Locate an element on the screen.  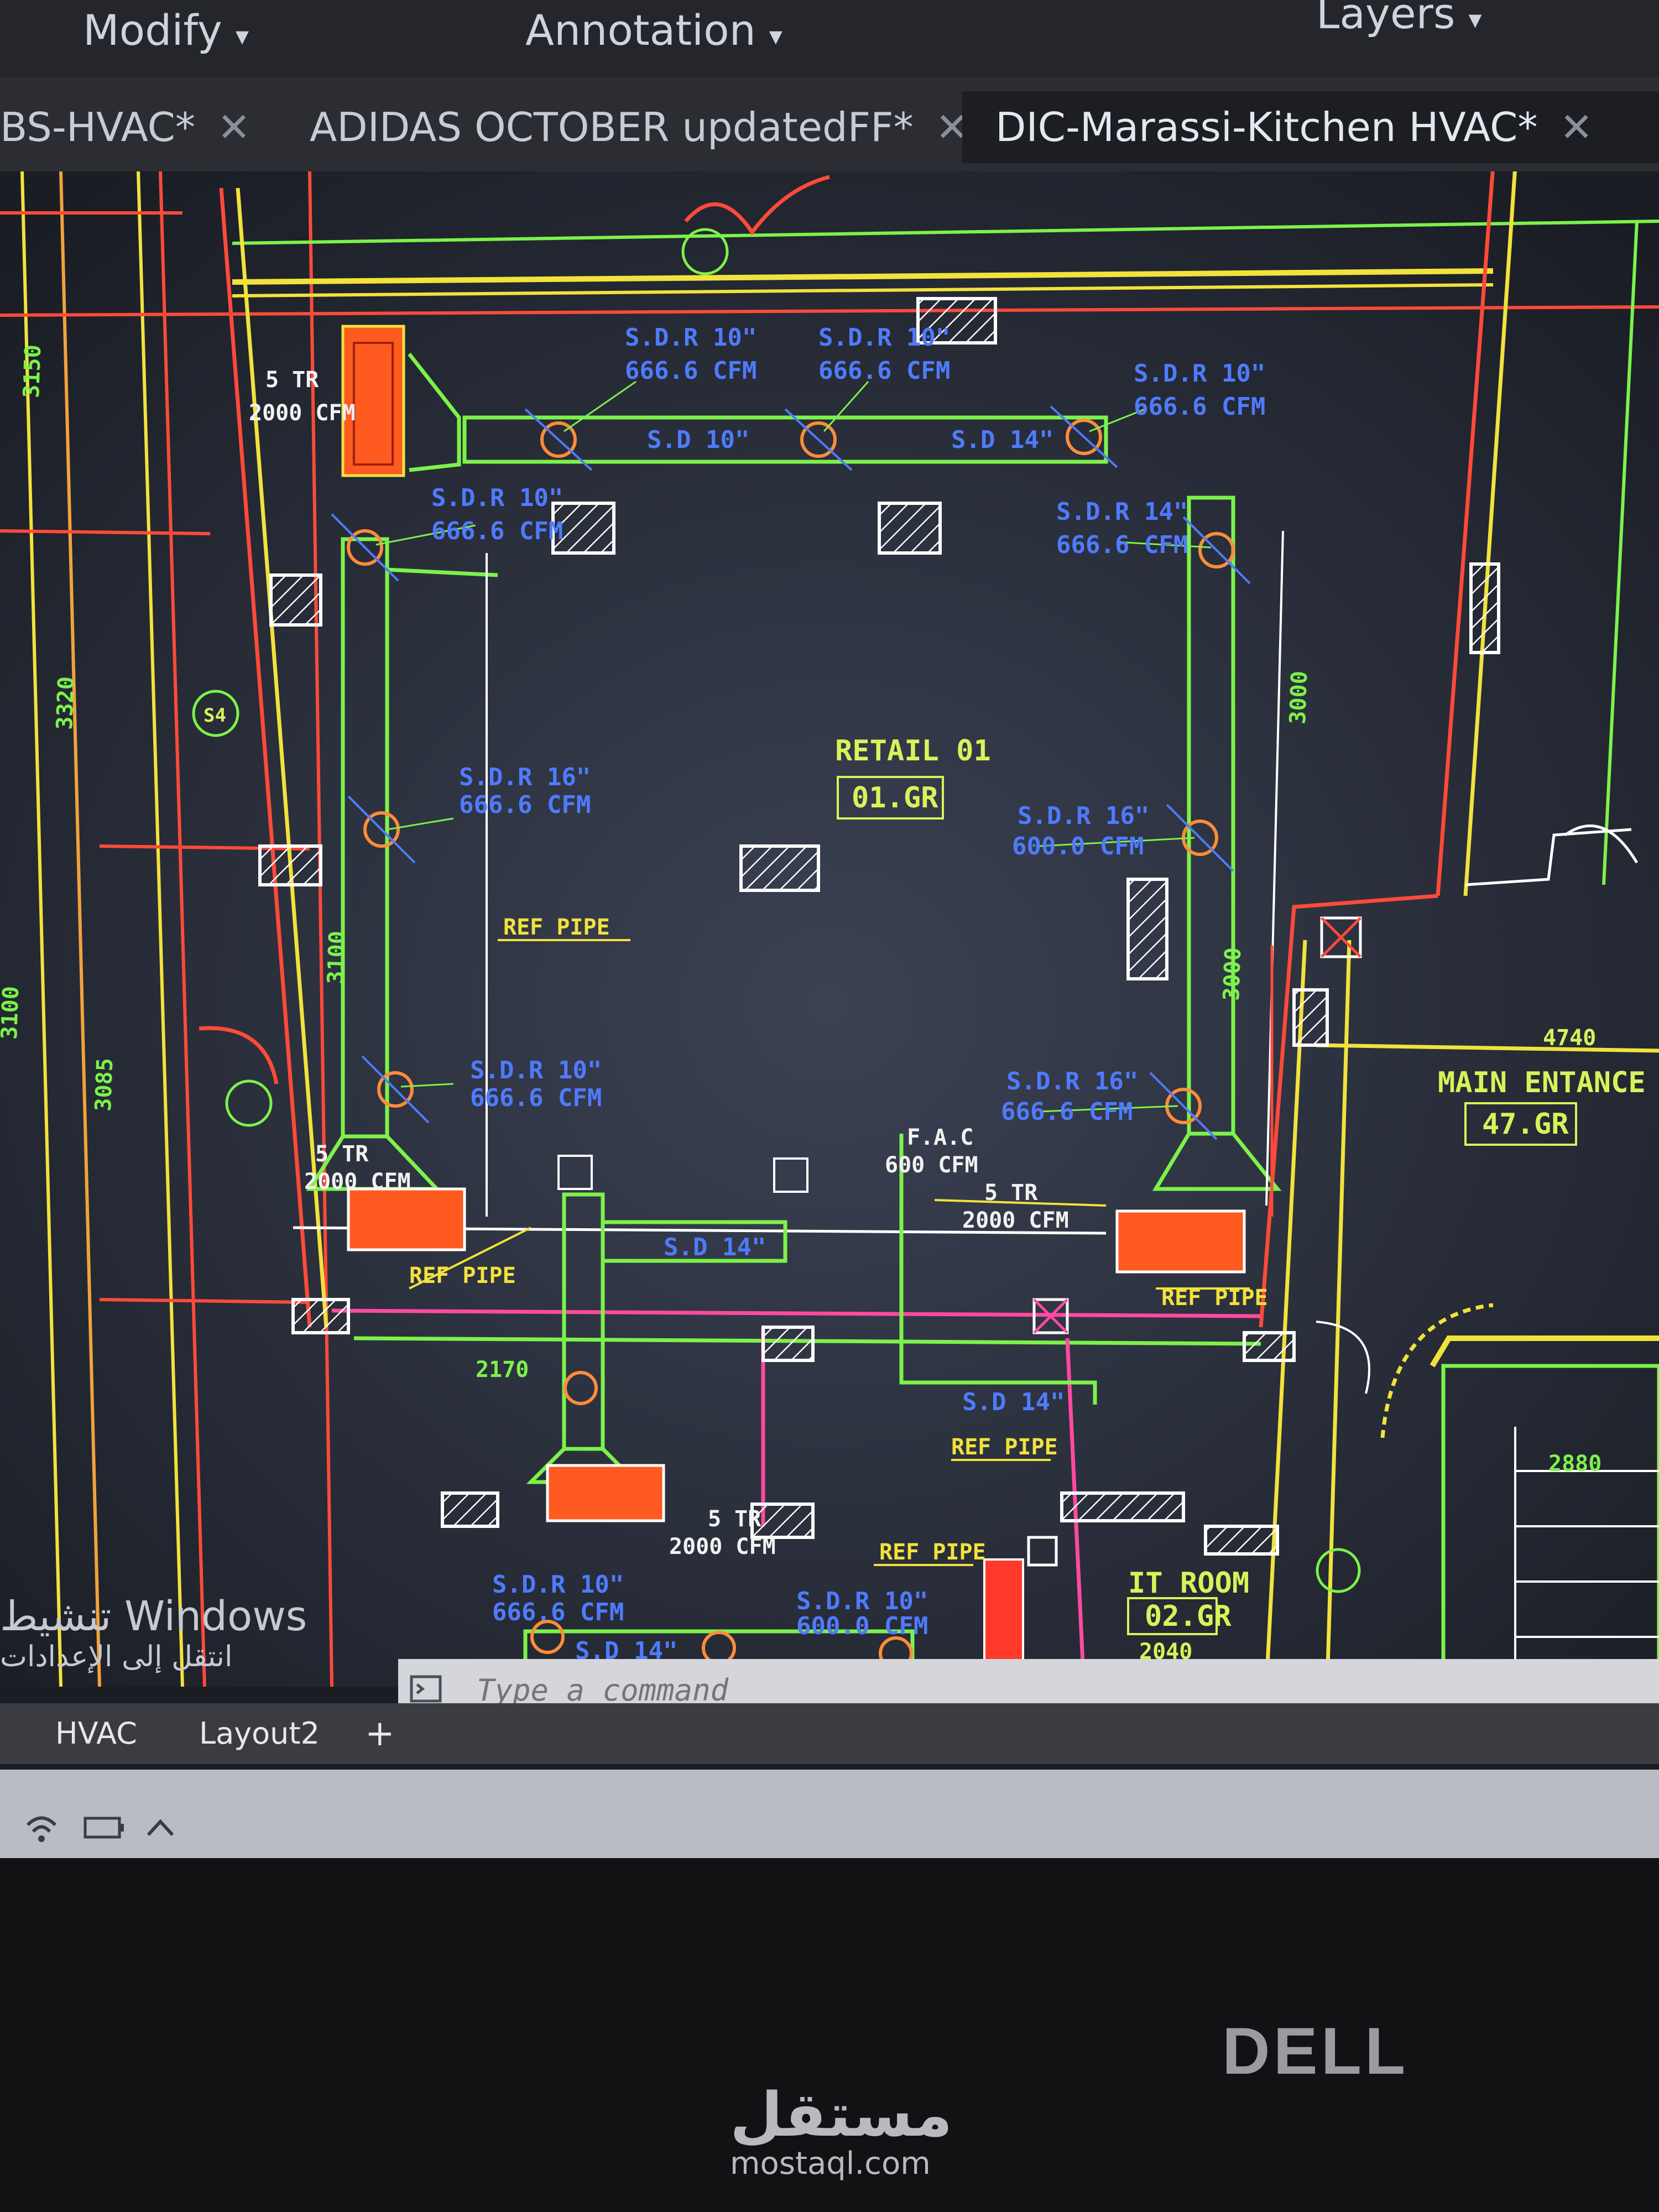
ribbon-panel-annotation: Annotation ▾ is located at coordinates (654, 31).